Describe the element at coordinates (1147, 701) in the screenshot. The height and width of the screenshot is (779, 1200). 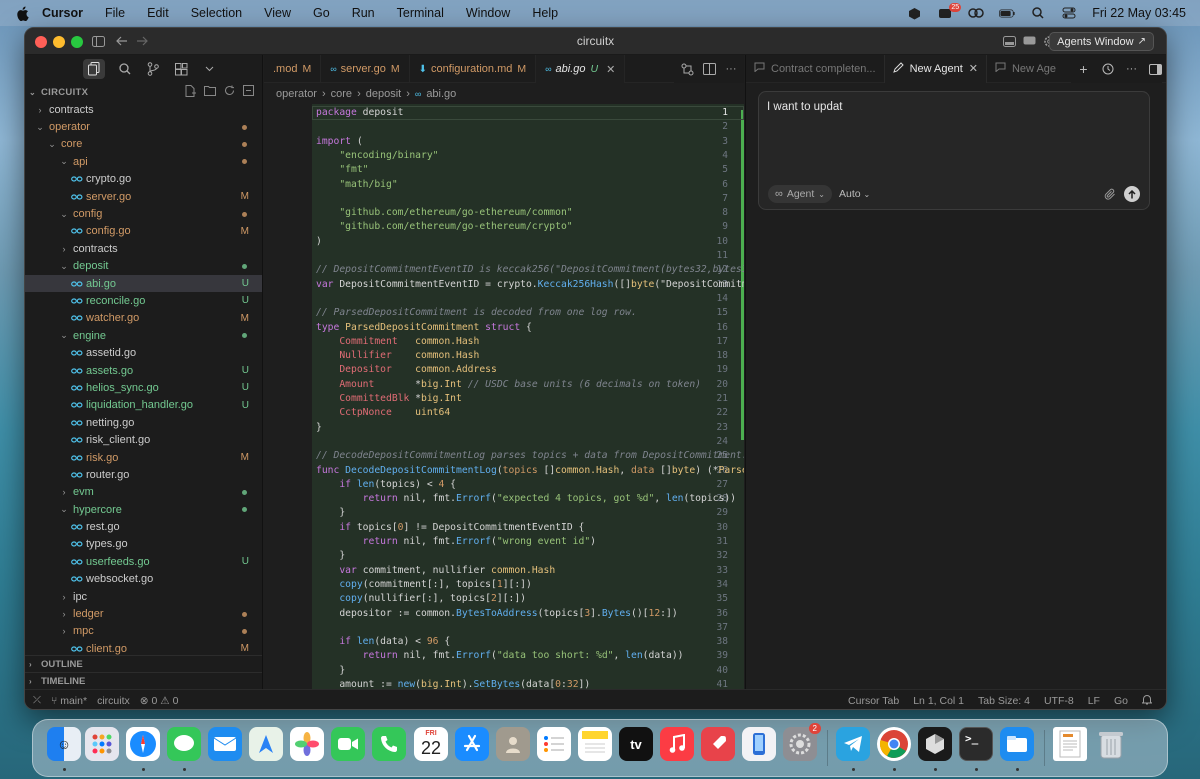
I see `notifications-bell-icon` at that location.